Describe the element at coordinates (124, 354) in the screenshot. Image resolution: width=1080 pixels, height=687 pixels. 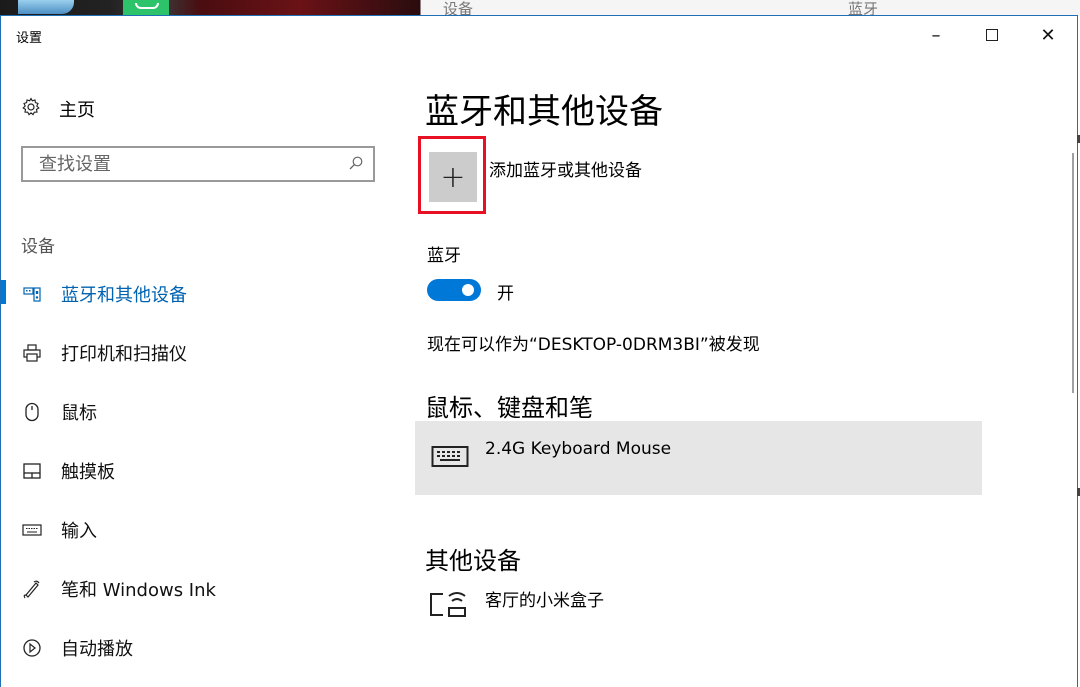
I see `sidebar-item-label: 打印机和扫描仪` at that location.